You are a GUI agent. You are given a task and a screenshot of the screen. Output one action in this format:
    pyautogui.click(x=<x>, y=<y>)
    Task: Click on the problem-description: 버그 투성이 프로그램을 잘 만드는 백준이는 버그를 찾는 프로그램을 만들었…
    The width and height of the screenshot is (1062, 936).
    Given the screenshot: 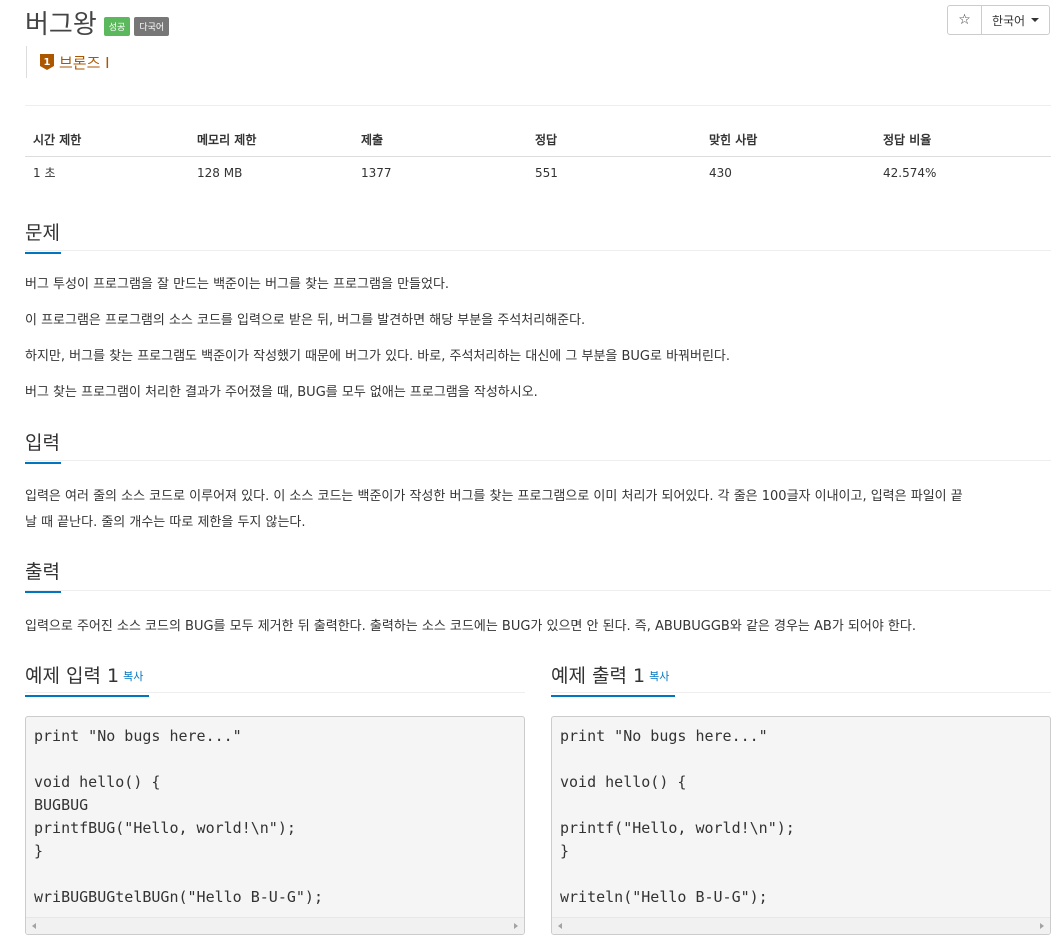 What is the action you would take?
    pyautogui.click(x=535, y=339)
    